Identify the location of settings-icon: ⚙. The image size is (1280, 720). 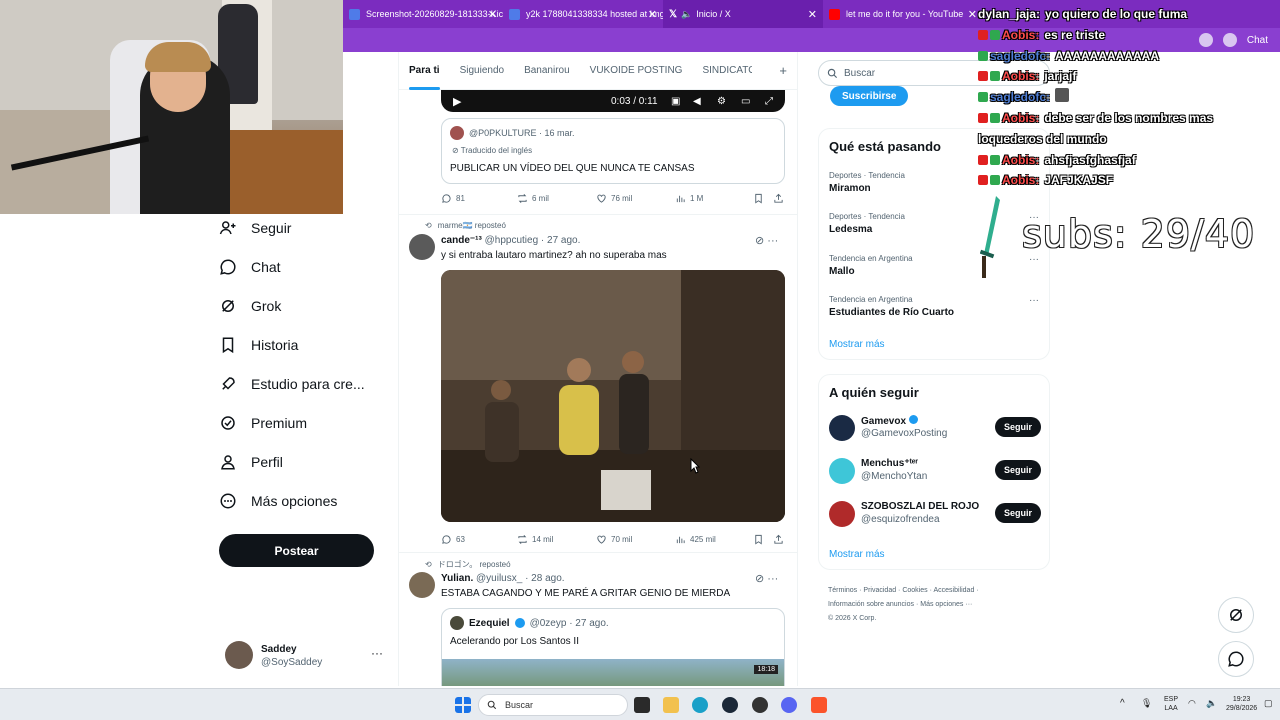
(721, 101).